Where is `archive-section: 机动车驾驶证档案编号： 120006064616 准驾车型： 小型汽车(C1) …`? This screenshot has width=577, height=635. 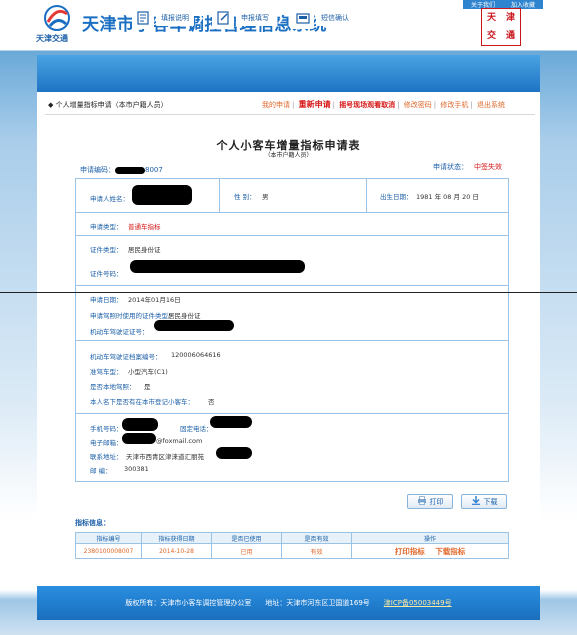
archive-section: 机动车驾驶证档案编号： 120006064616 准驾车型： 小型汽车(C1) … is located at coordinates (292, 377).